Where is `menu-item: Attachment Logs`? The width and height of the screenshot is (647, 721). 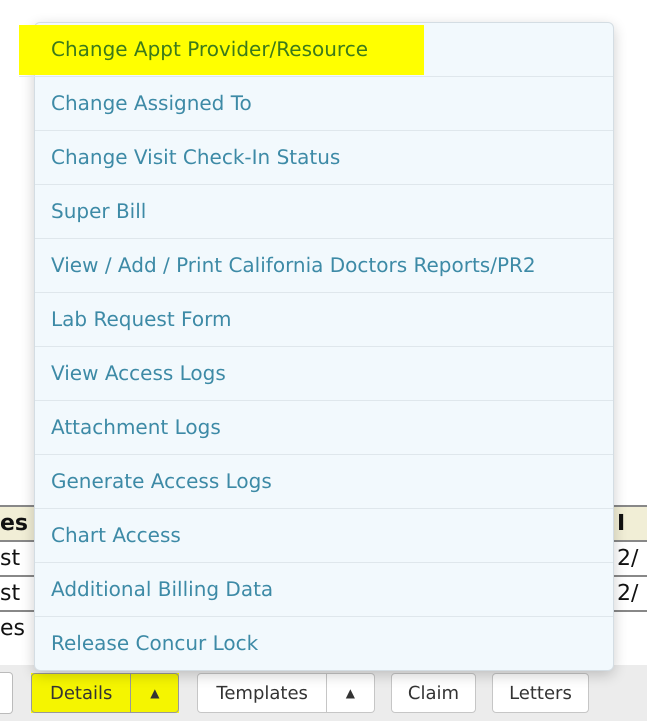
menu-item: Attachment Logs is located at coordinates (324, 428).